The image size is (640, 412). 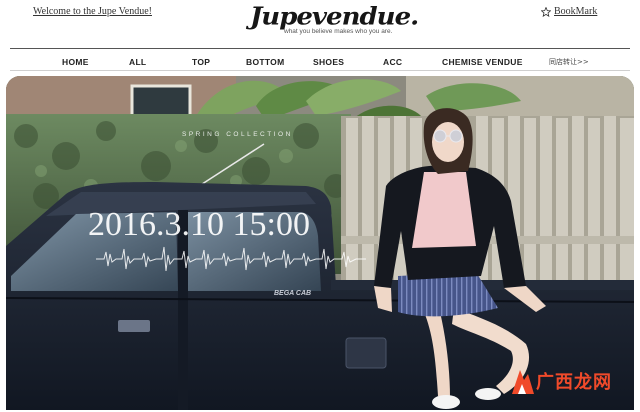 I want to click on logo-tagline: what you believe makes who you are., so click(x=338, y=31).